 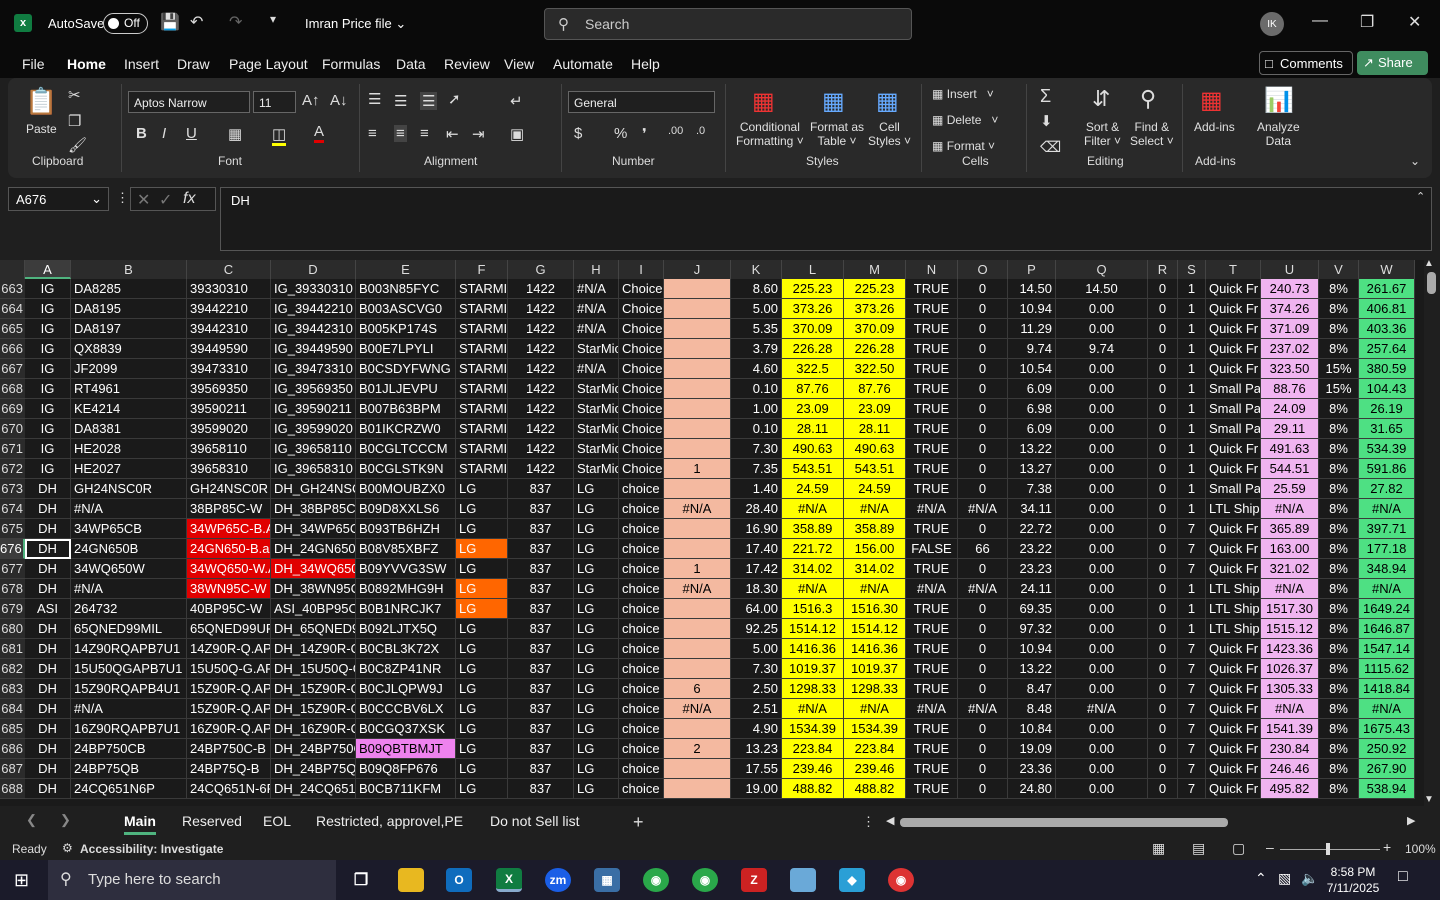 What do you see at coordinates (756, 669) in the screenshot?
I see `cell-k682: 7.30` at bounding box center [756, 669].